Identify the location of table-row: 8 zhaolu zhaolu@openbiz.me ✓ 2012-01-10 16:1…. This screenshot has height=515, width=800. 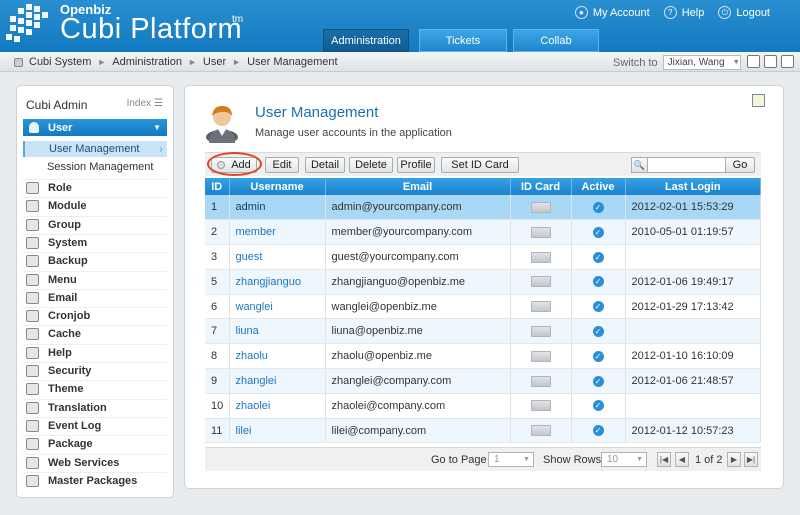
(483, 356).